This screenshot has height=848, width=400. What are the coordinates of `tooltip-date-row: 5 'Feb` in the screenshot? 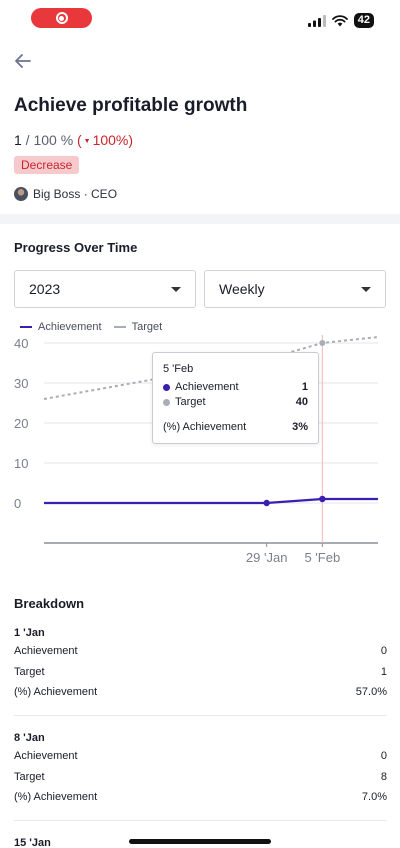 It's located at (235, 369).